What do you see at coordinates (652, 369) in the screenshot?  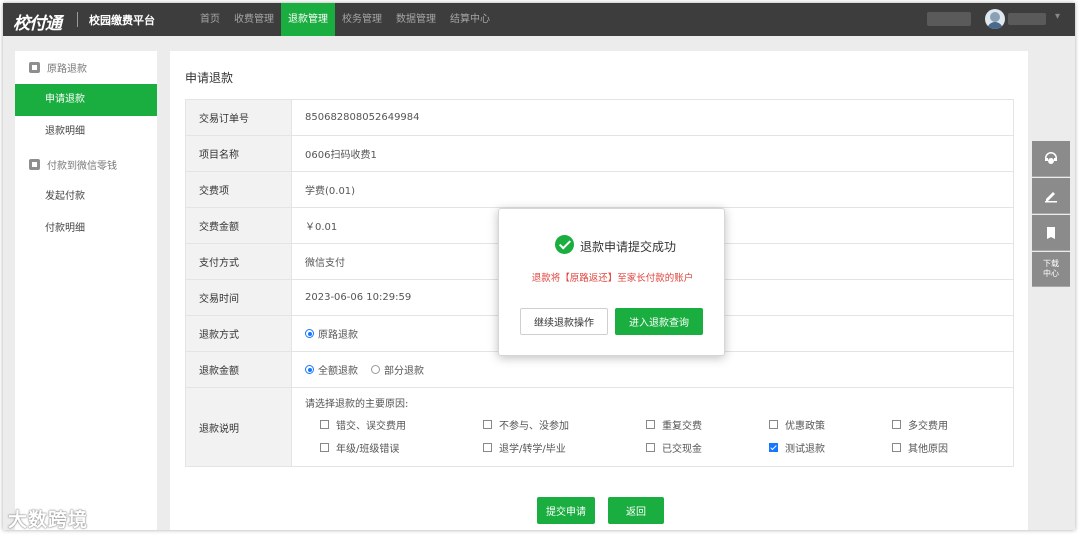 I see `refund-amount-group: 全额退款 部分退款` at bounding box center [652, 369].